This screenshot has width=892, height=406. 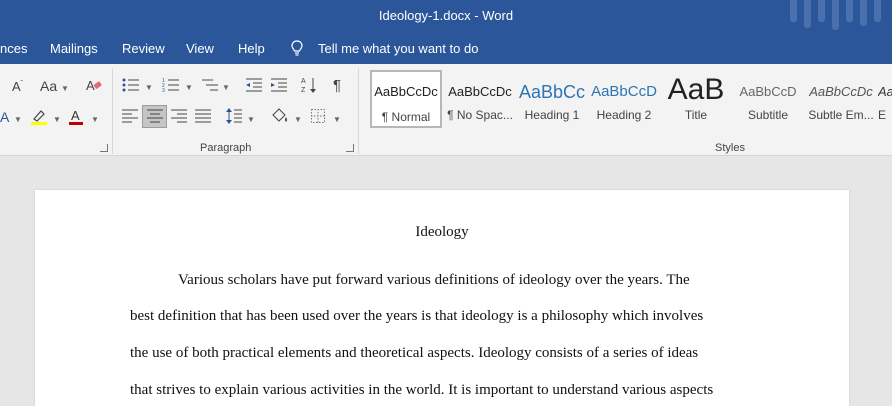 What do you see at coordinates (279, 85) in the screenshot?
I see `increase-indent-icon` at bounding box center [279, 85].